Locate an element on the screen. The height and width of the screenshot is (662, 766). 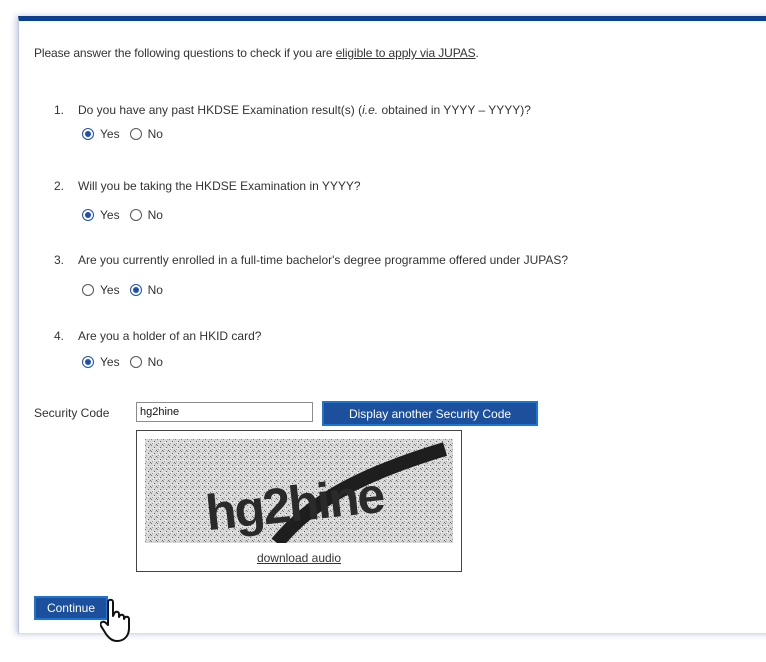
q2-yes-label: Yes is located at coordinates (110, 215).